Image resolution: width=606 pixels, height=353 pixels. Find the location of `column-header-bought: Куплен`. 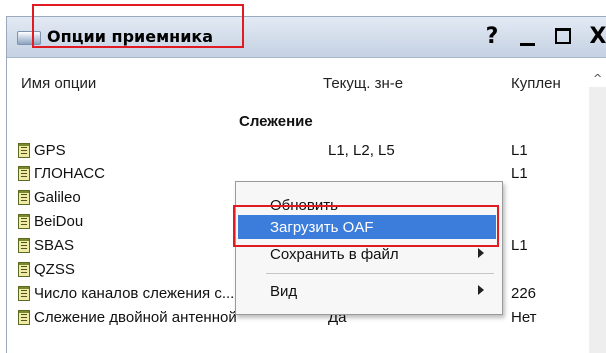

column-header-bought: Куплен is located at coordinates (536, 83).